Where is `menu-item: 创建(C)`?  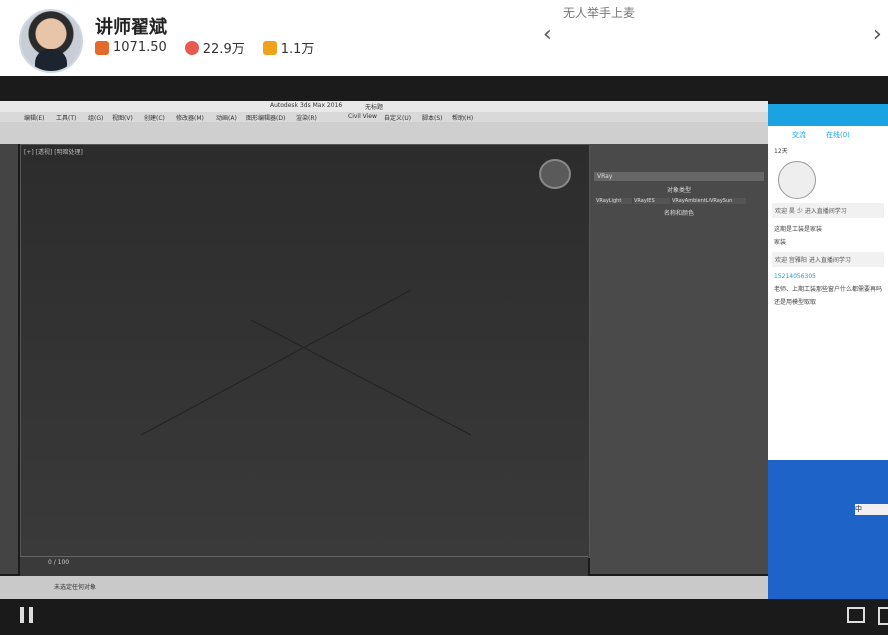
menu-item: 创建(C) is located at coordinates (154, 117).